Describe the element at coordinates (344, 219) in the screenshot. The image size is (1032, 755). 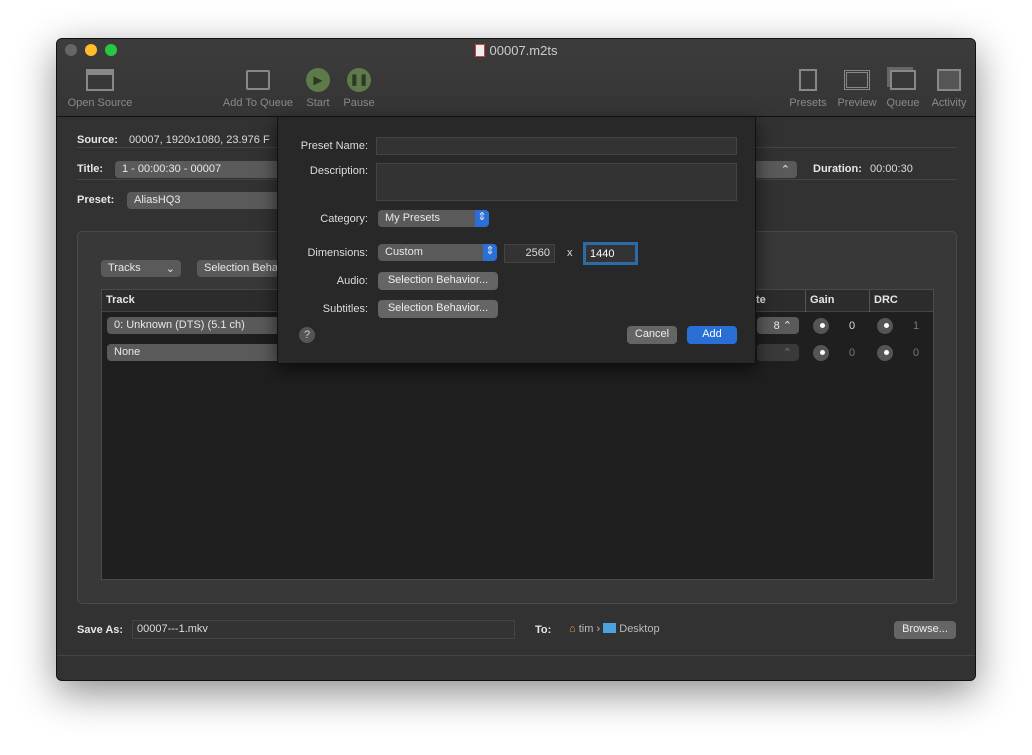
I see `category-label: Category:` at that location.